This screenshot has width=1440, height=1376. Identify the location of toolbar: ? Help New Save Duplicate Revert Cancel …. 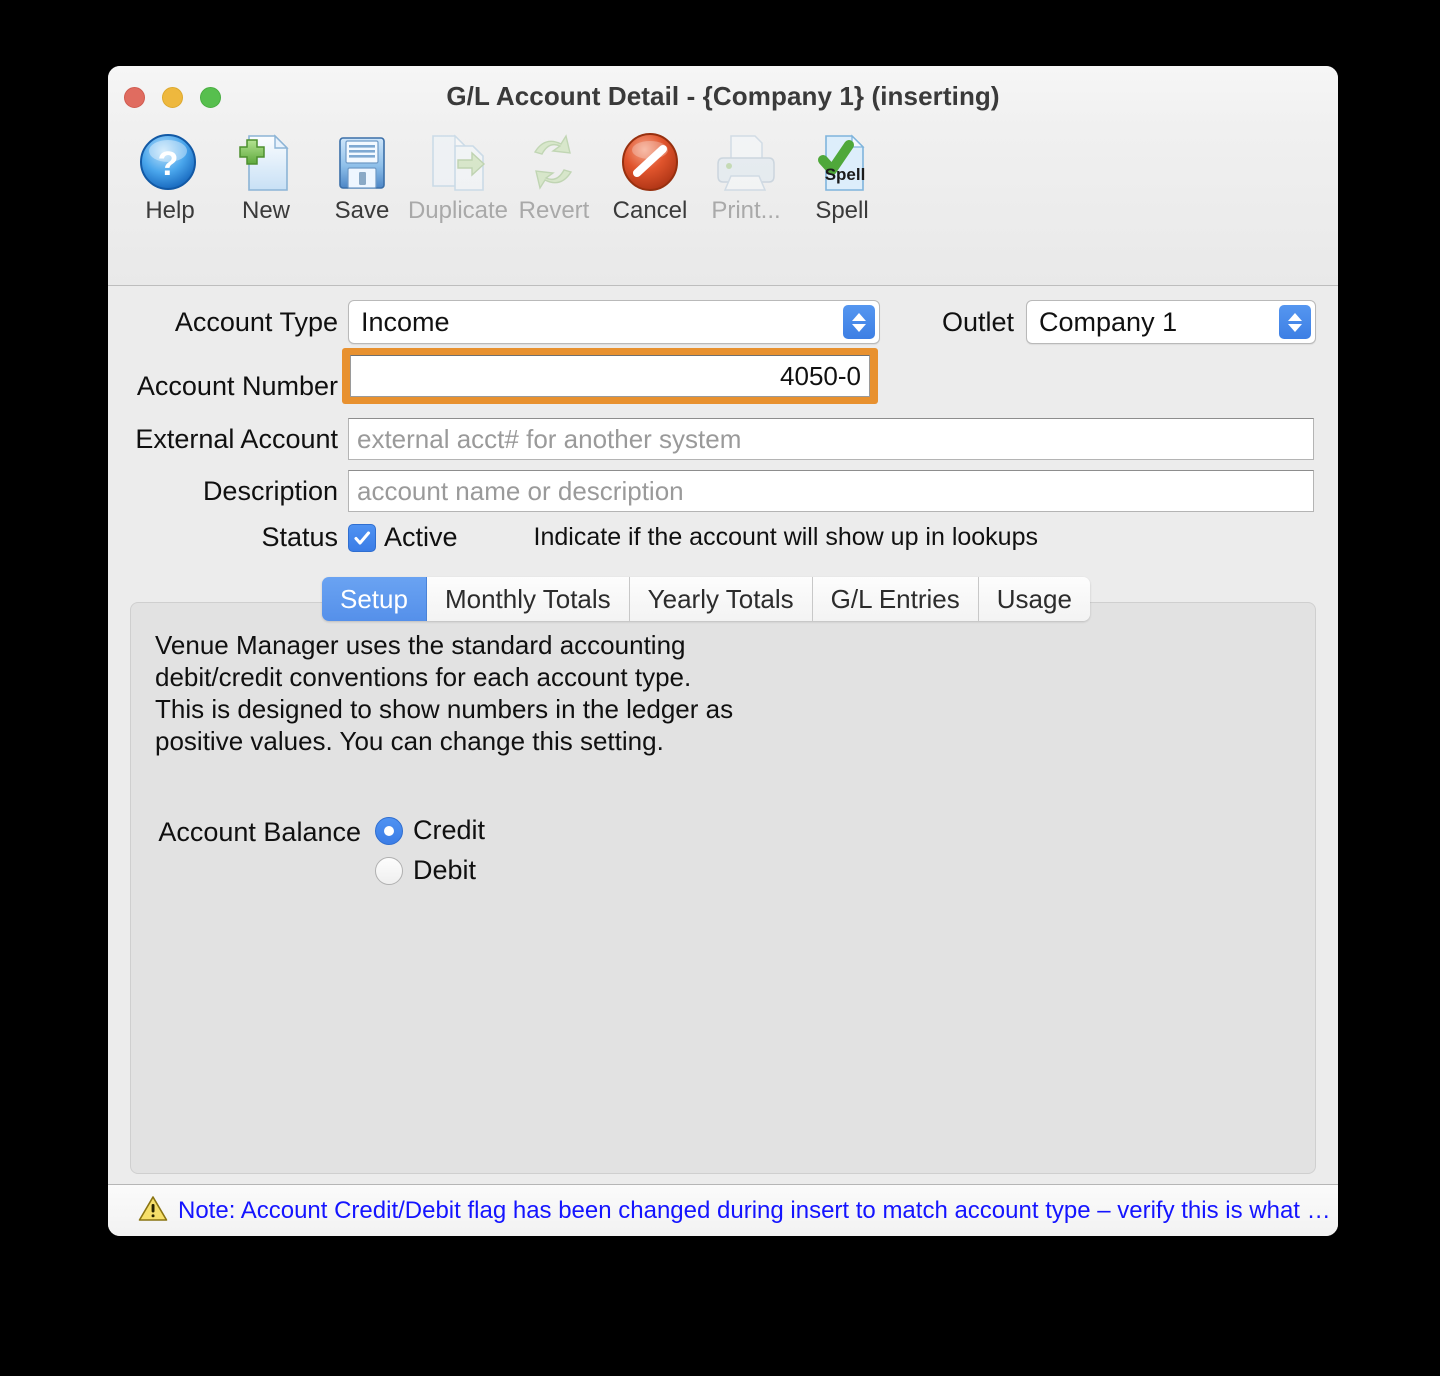
(723, 207).